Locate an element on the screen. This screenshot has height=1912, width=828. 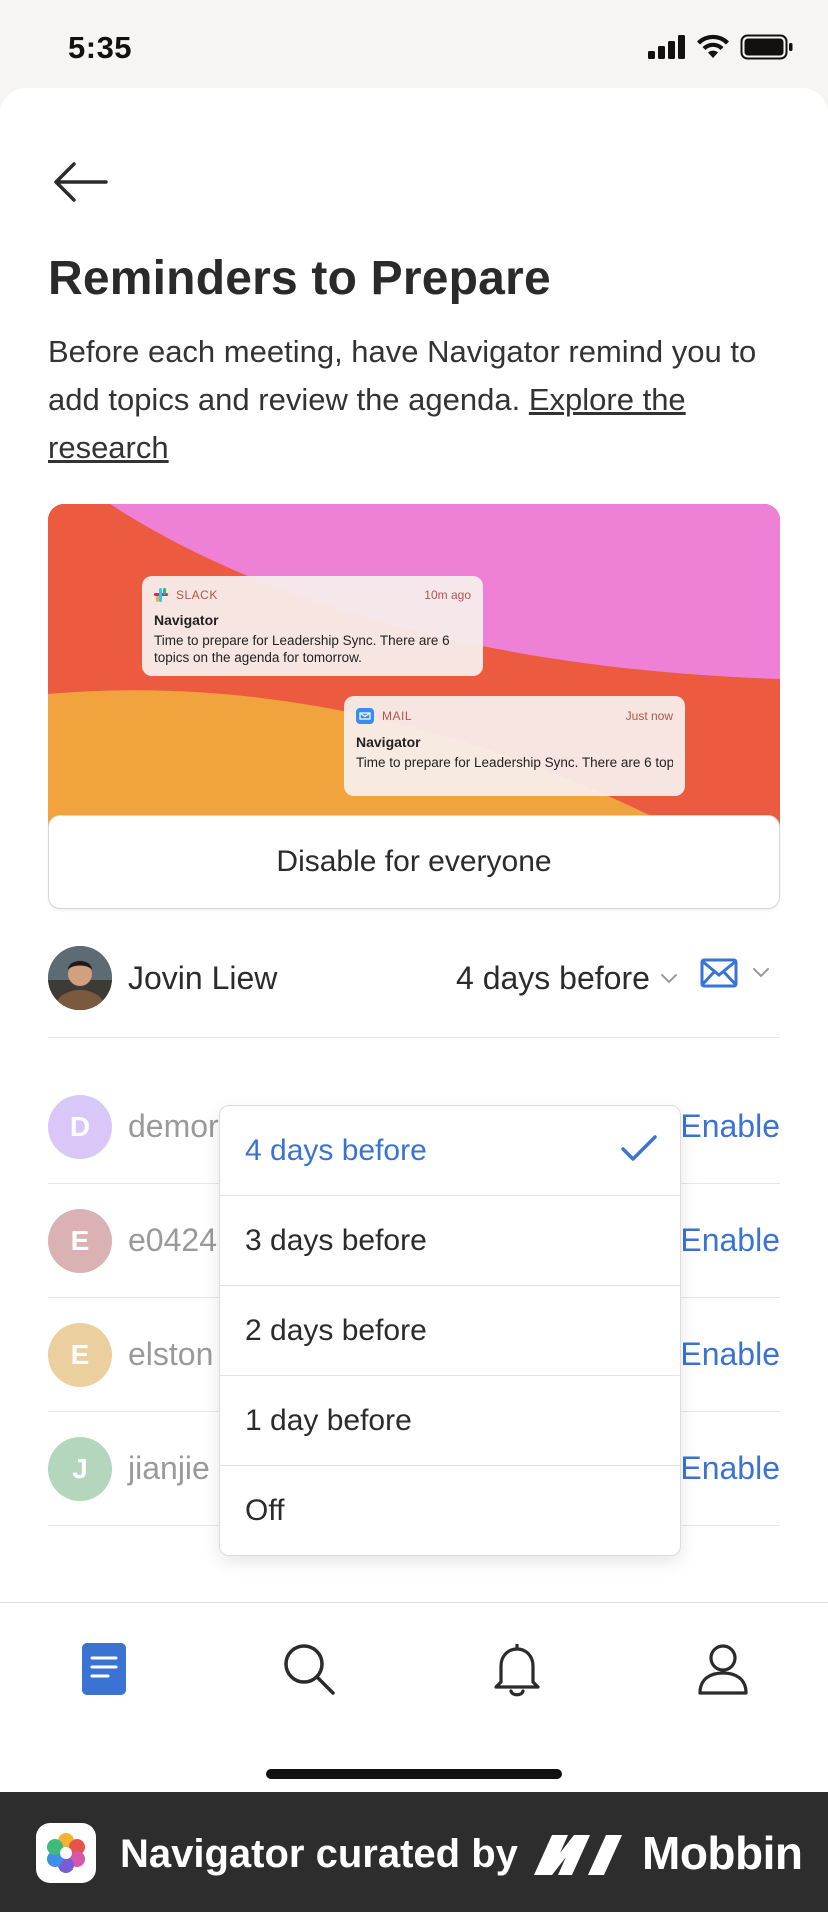
navigator-logo-icon is located at coordinates (66, 1853).